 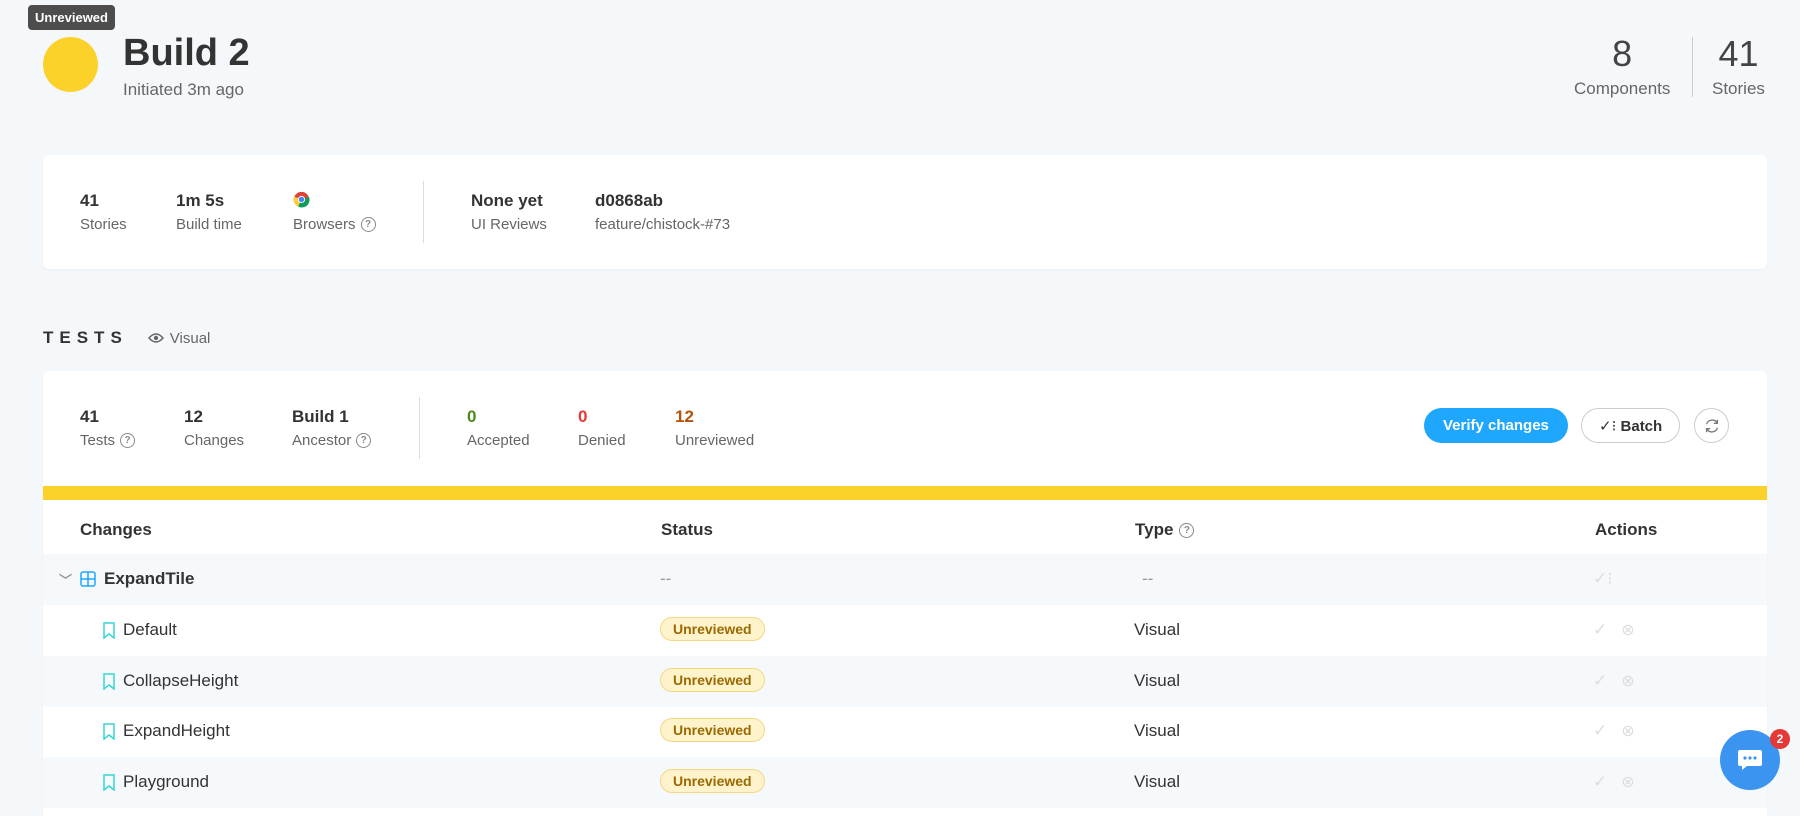 I want to click on stat-ancestor: Build 1 Ancestor ?, so click(x=332, y=428).